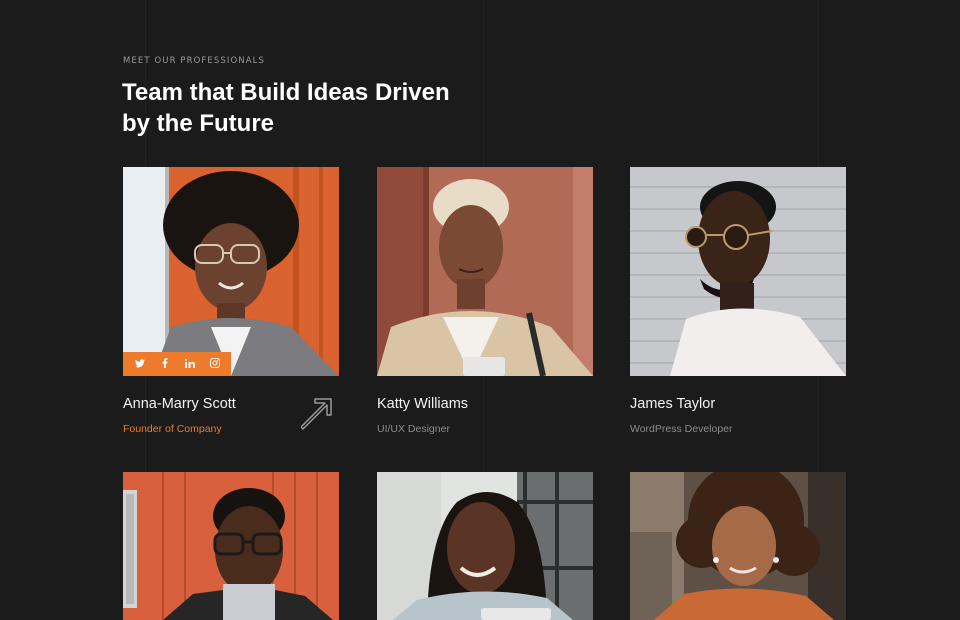 The height and width of the screenshot is (620, 960). What do you see at coordinates (179, 404) in the screenshot?
I see `team-member-name: Anna-Marry Scott` at bounding box center [179, 404].